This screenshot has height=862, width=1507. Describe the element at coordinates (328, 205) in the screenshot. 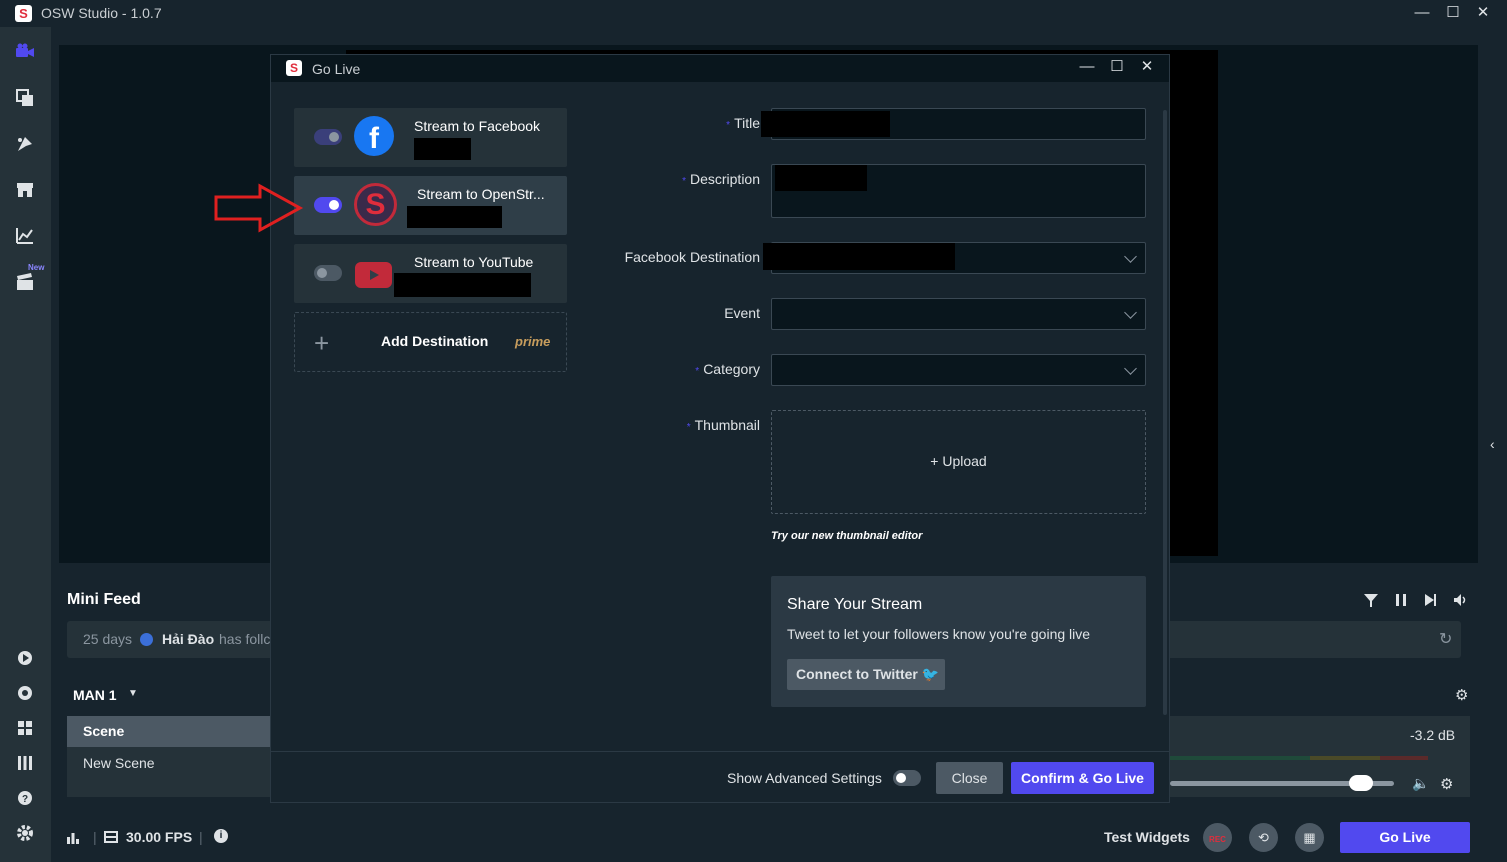

I see `openstream-toggle` at that location.